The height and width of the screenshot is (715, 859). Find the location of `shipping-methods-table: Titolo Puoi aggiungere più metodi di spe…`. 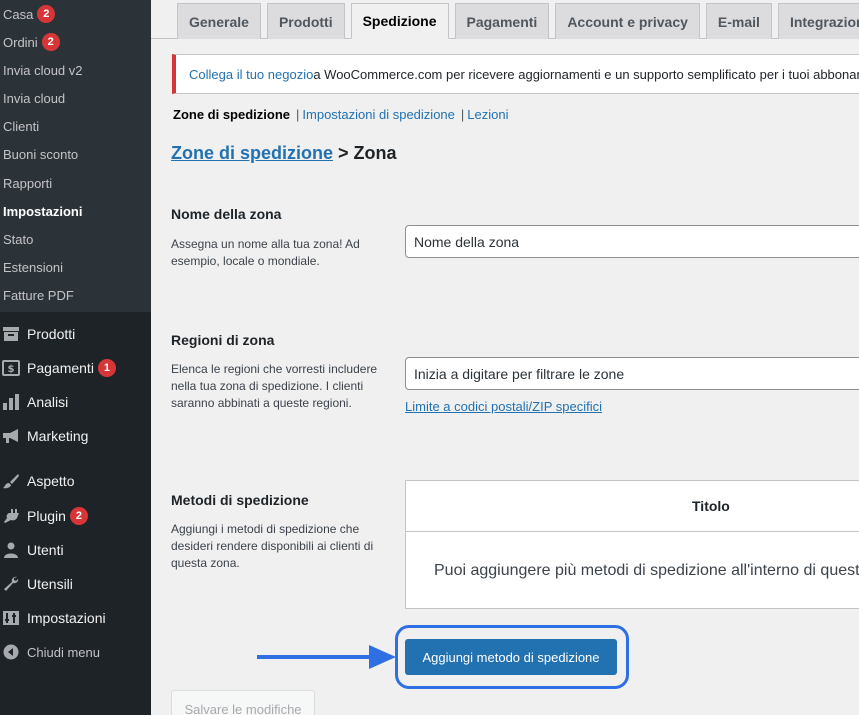

shipping-methods-table: Titolo Puoi aggiungere più metodi di spe… is located at coordinates (632, 544).